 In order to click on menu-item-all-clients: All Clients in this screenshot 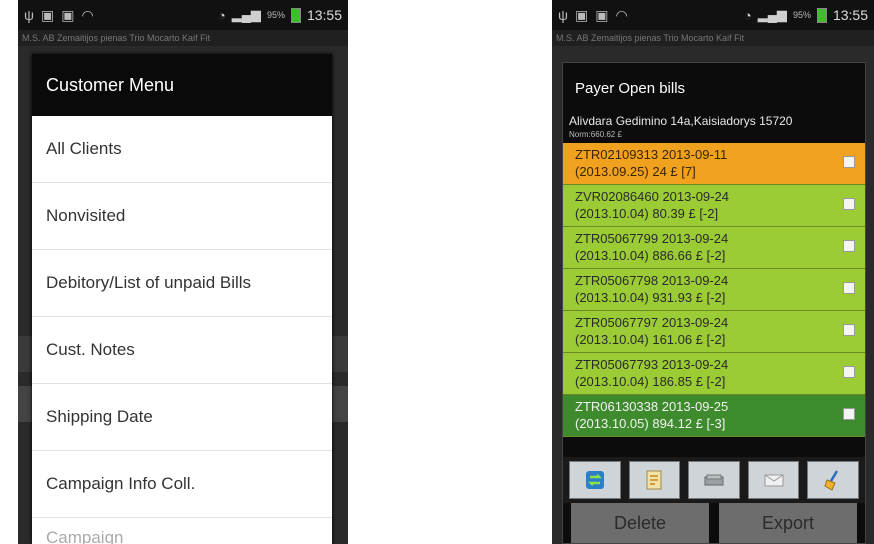, I will do `click(182, 149)`.